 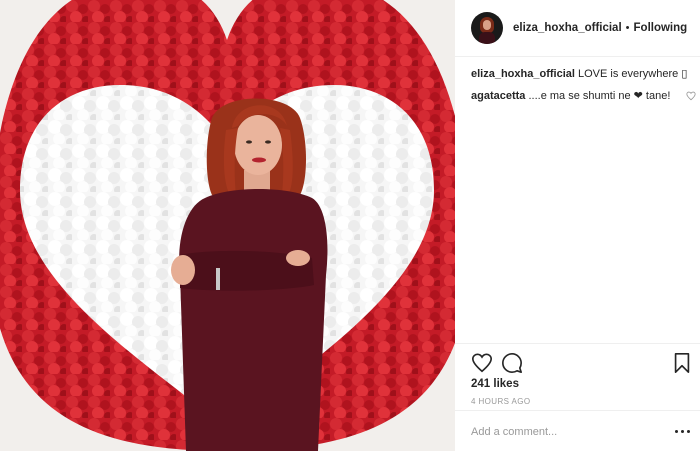 I want to click on add-comment-bar, so click(x=577, y=430).